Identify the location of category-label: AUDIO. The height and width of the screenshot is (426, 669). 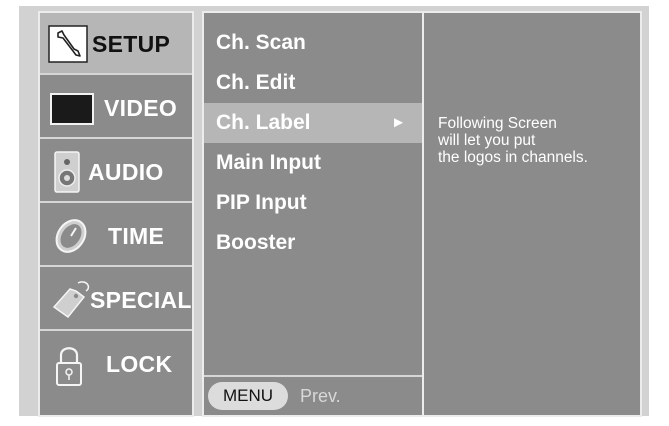
(126, 172).